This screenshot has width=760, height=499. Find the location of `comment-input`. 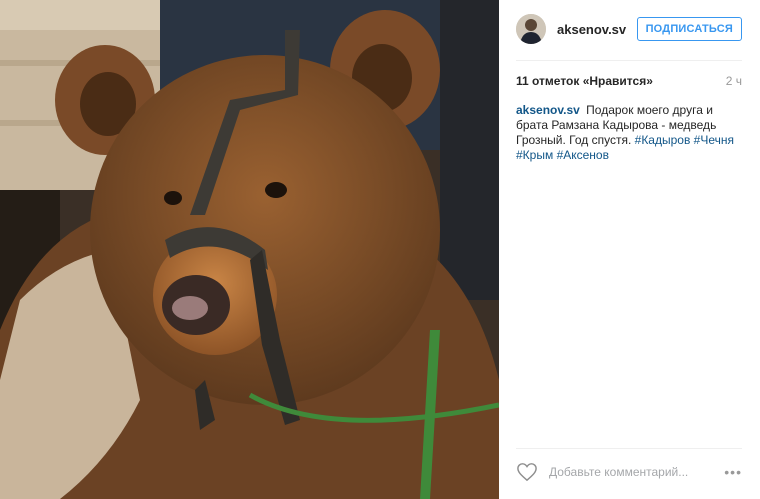

comment-input is located at coordinates (629, 472).